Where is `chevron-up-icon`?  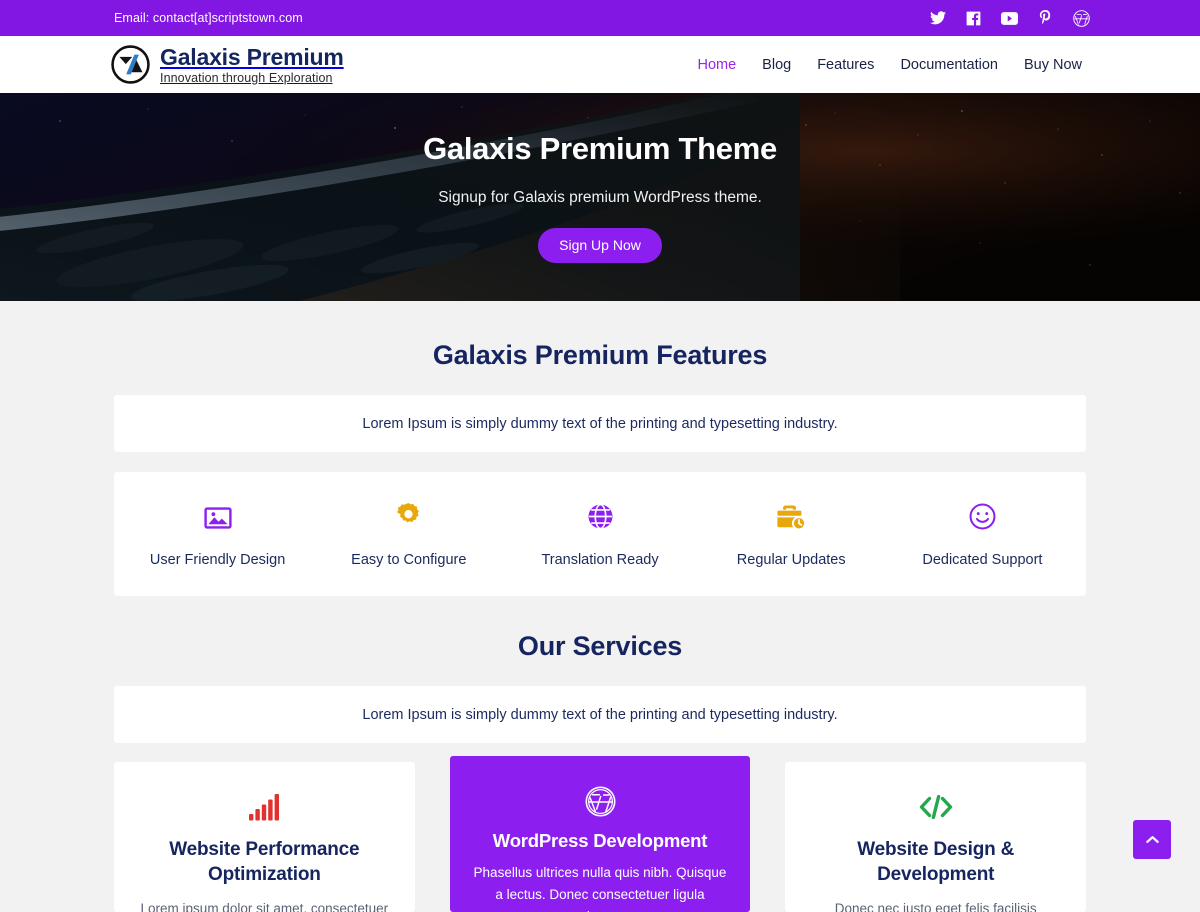
chevron-up-icon is located at coordinates (1152, 839).